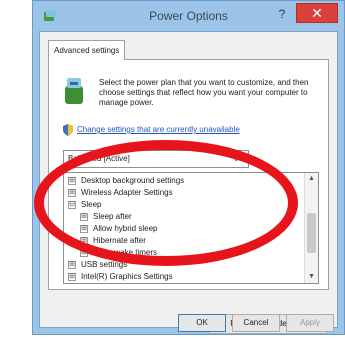 The width and height of the screenshot is (345, 339). I want to click on battery-plan-icon, so click(74, 91).